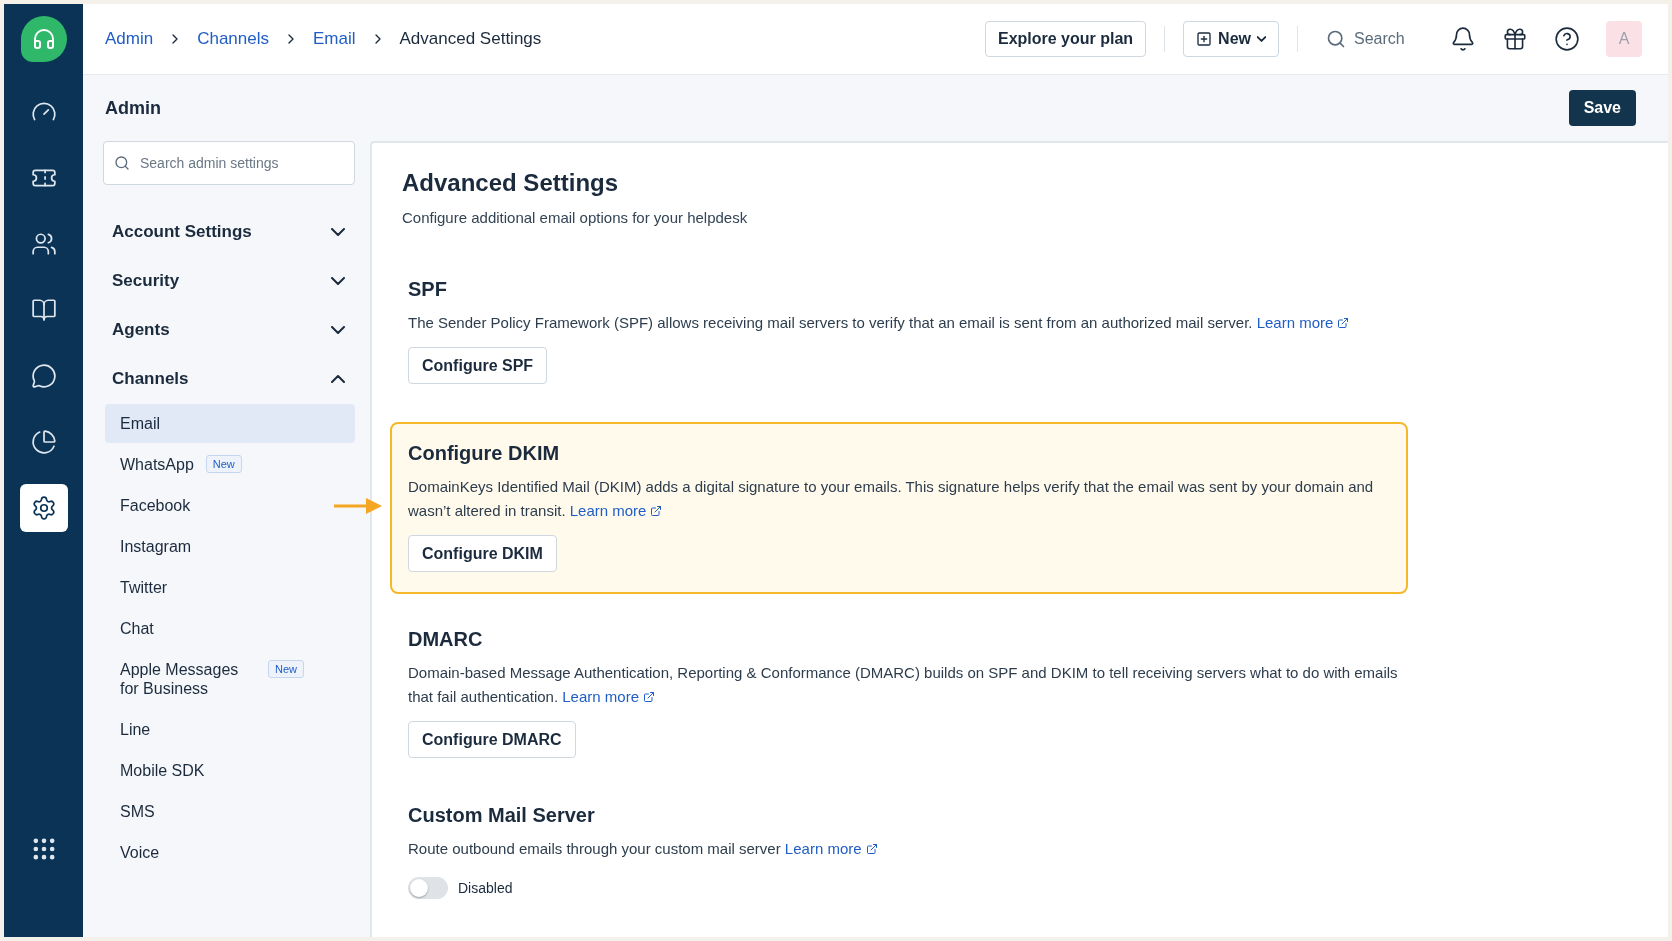 Image resolution: width=1672 pixels, height=941 pixels. What do you see at coordinates (230, 811) in the screenshot?
I see `nav-item: SMS` at bounding box center [230, 811].